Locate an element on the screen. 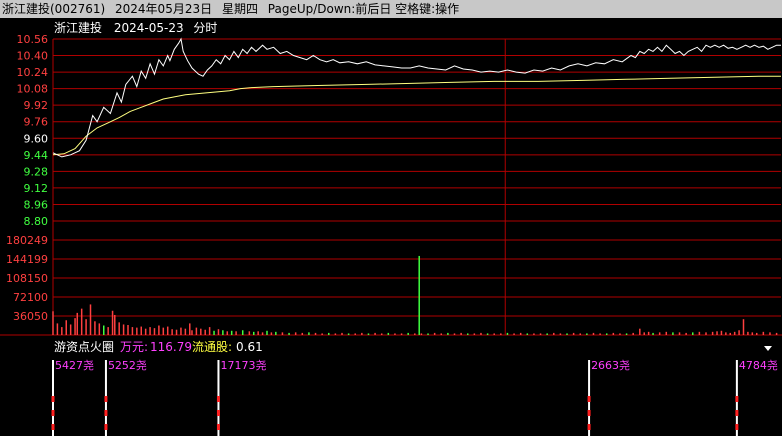 The width and height of the screenshot is (782, 436). price-tick-label: 9.28 is located at coordinates (36, 171).